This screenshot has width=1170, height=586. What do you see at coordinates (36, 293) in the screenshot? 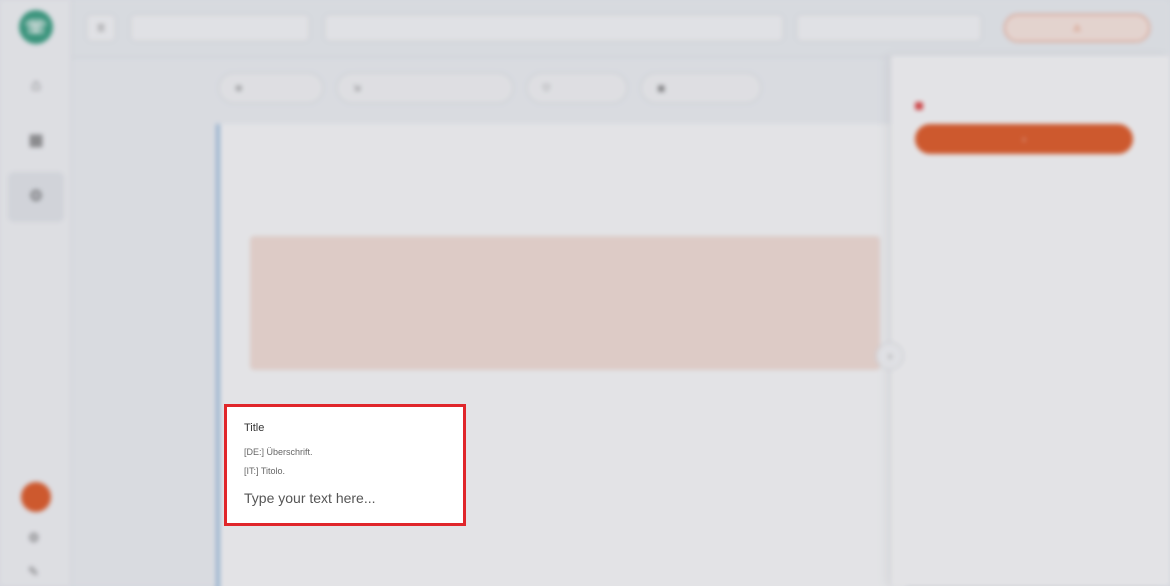
I see `left-sidebar: ☏ ⌂ ▦ ⚙ ⚙ ✎` at bounding box center [36, 293].